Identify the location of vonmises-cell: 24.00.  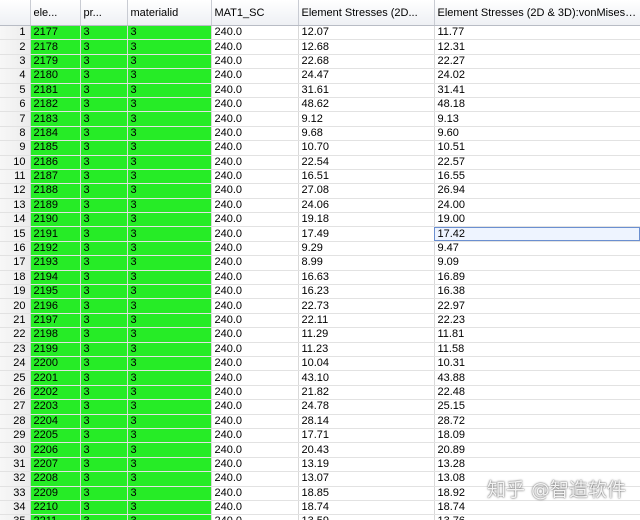
(537, 206).